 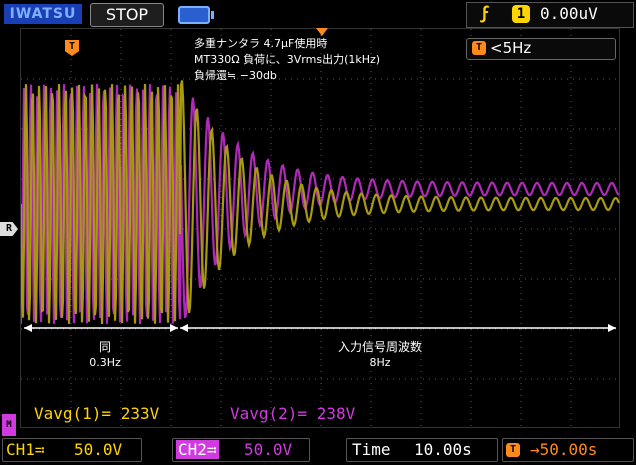 I want to click on annotation-line: 負帰還≒ −30db, so click(x=235, y=75).